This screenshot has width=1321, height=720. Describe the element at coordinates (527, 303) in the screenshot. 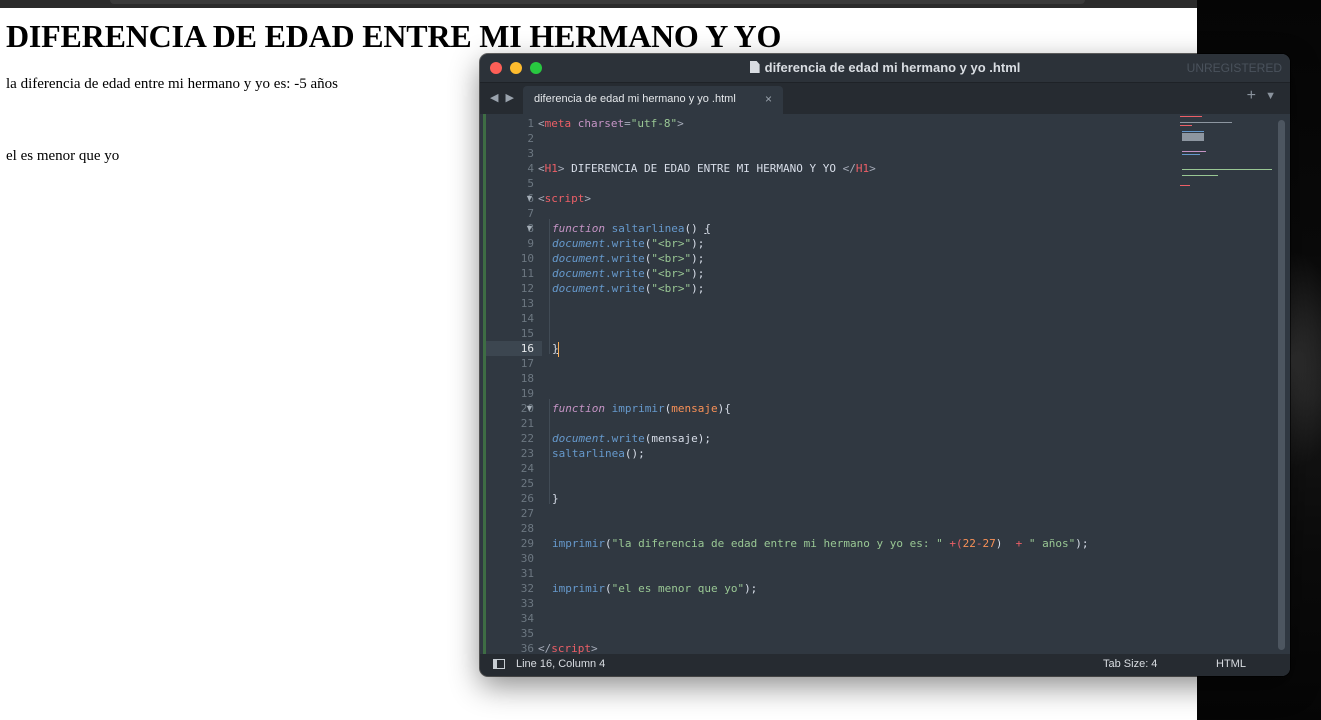

I see `line-number: 13` at that location.